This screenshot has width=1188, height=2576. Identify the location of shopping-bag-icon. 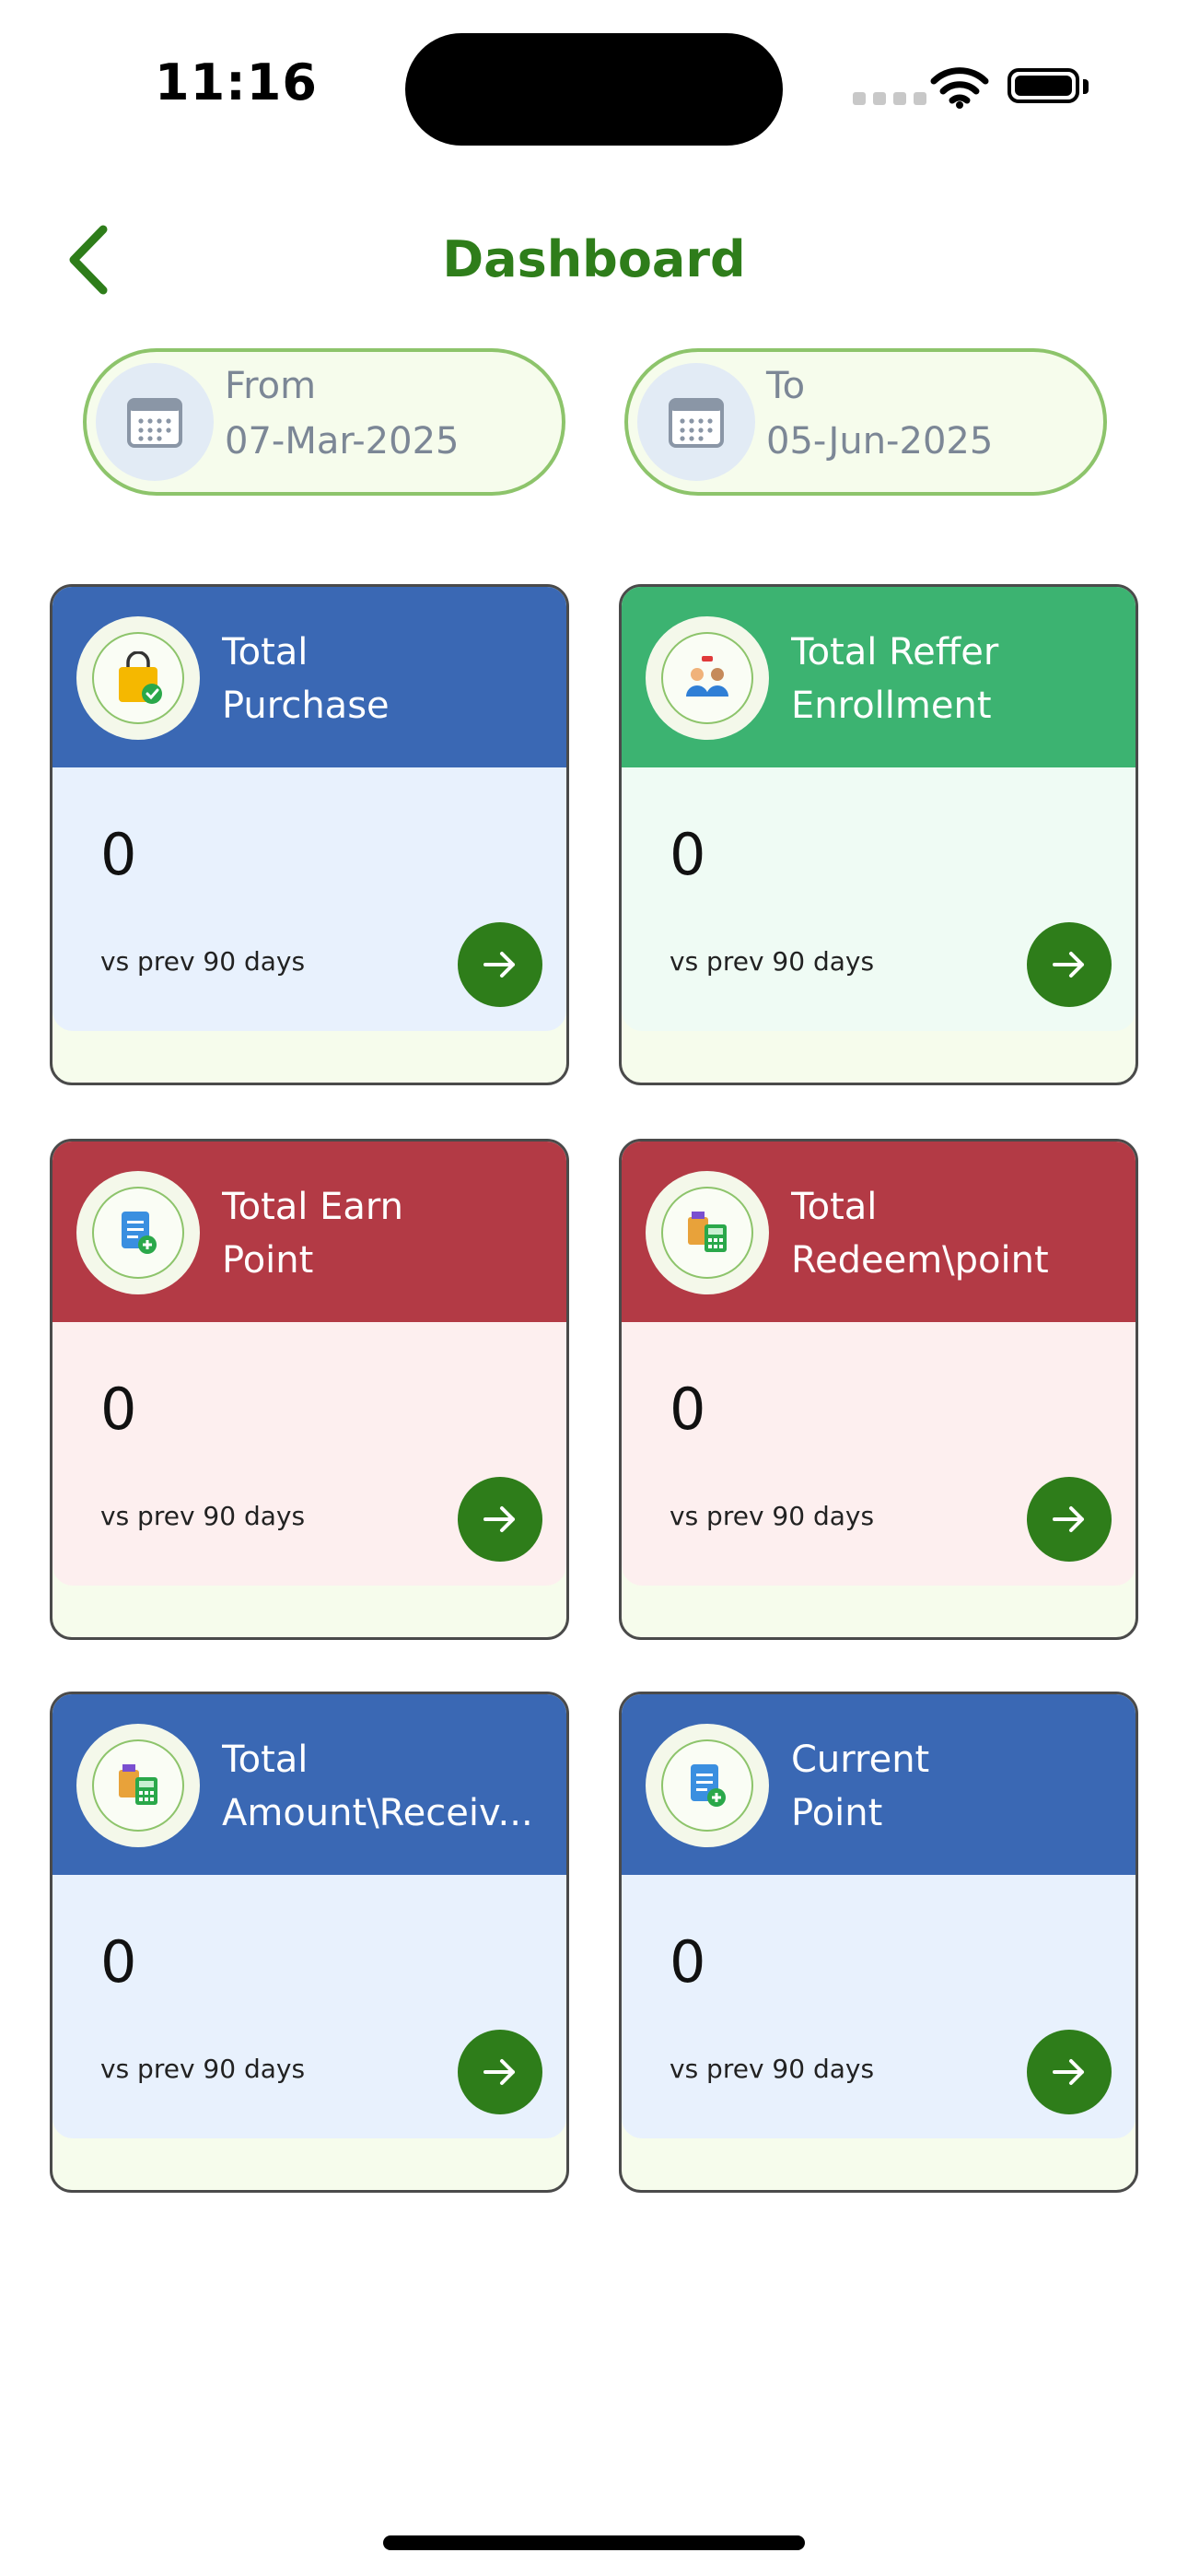
(140, 677).